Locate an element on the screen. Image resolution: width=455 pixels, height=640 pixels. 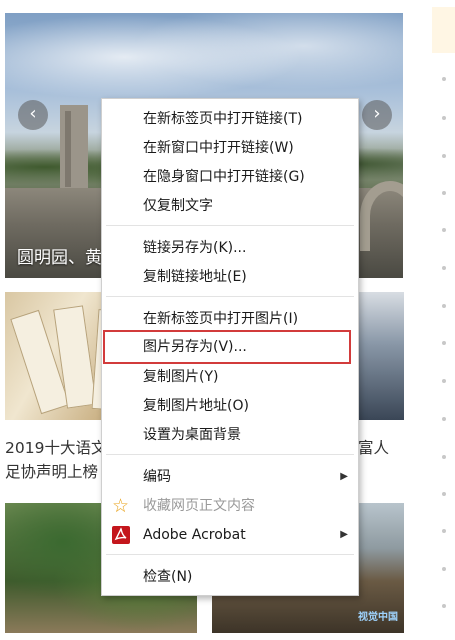
news-headline-left-line1: 2019十大语文 is located at coordinates (55, 447).